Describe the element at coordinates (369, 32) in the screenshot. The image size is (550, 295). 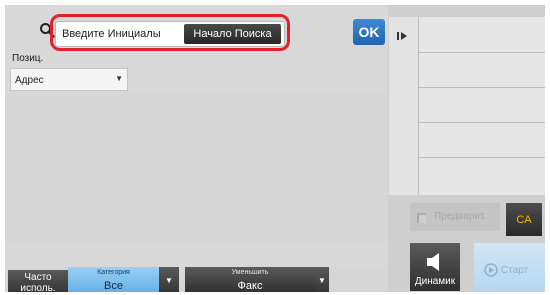
I see `ok-button: OK` at that location.